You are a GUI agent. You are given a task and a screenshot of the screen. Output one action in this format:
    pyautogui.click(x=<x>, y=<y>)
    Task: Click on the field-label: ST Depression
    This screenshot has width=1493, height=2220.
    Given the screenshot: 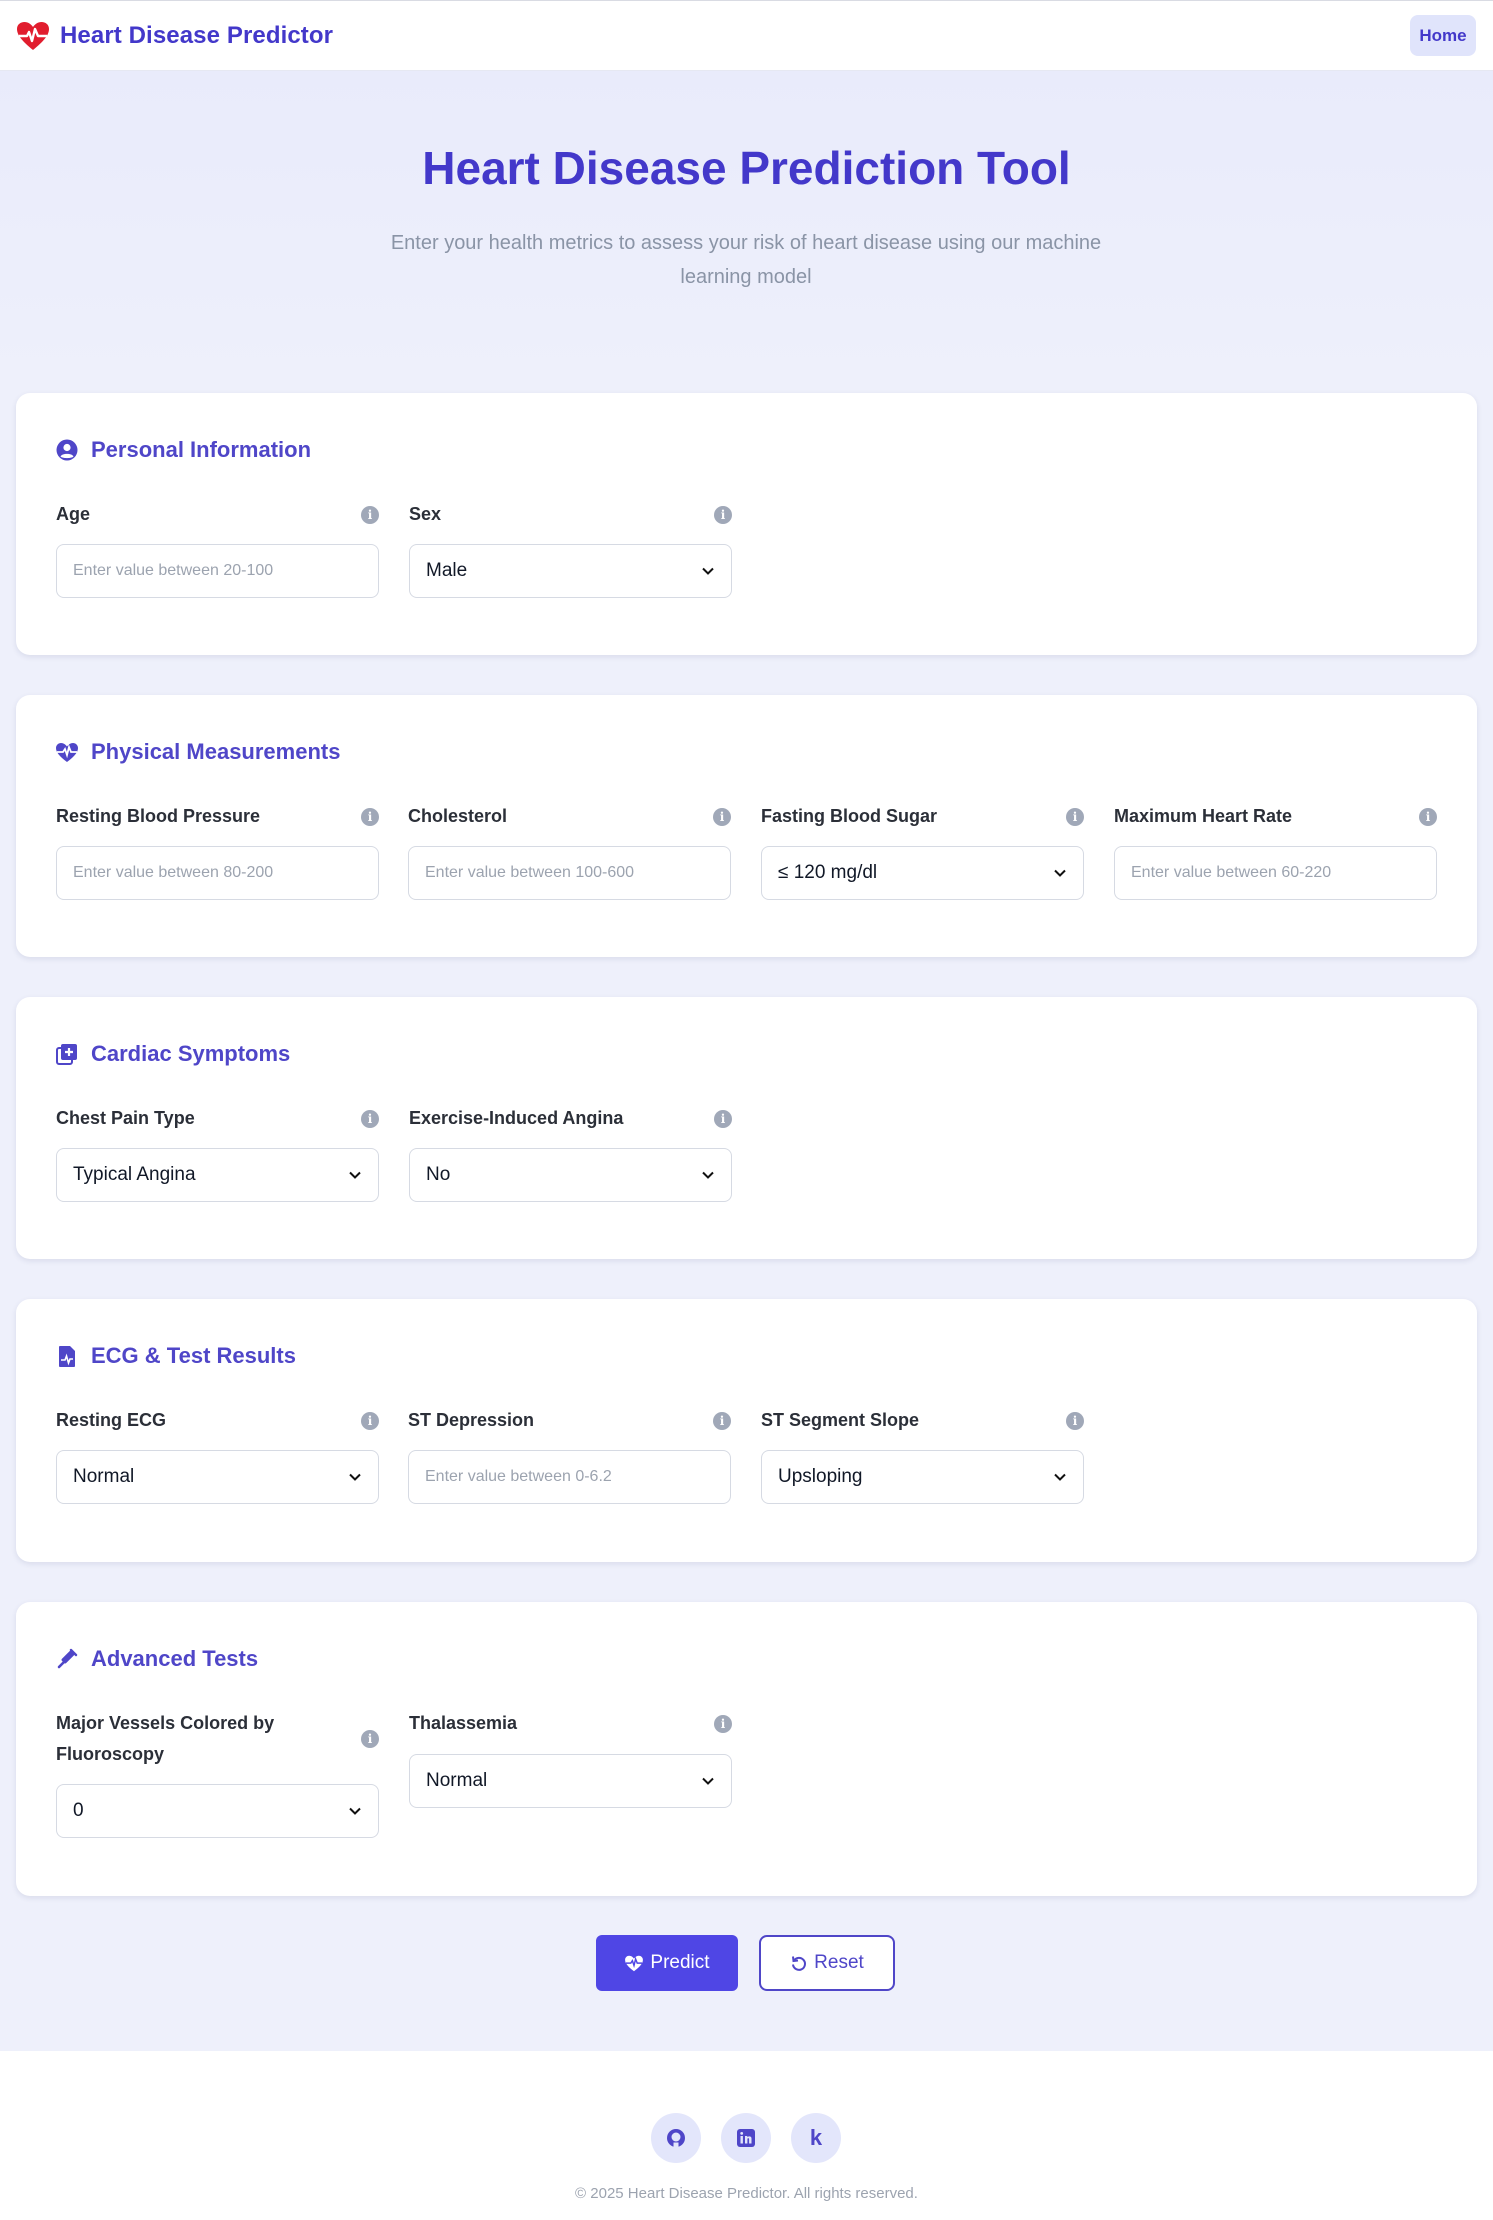 What is the action you would take?
    pyautogui.click(x=471, y=1420)
    